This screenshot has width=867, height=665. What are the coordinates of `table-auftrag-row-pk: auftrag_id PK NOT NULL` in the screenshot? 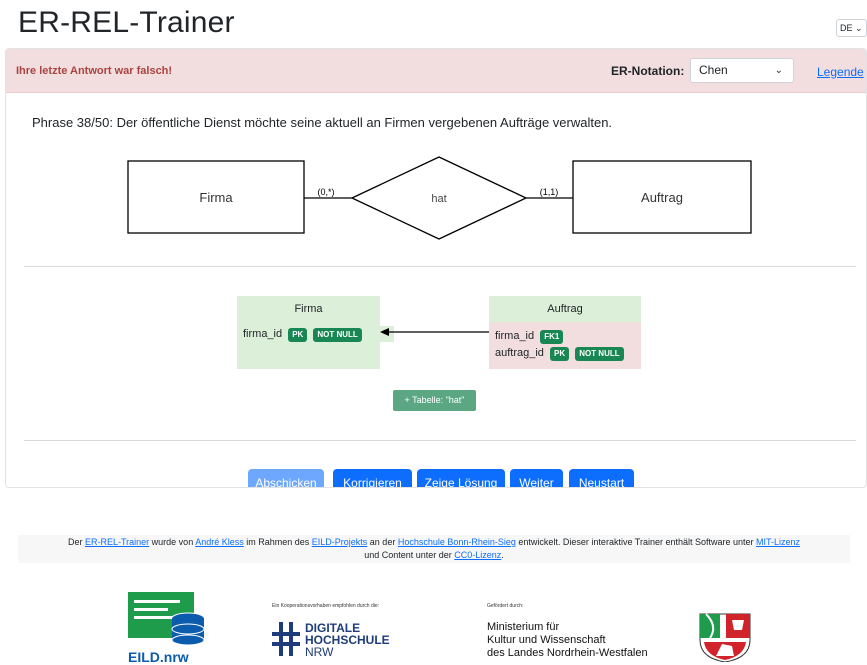 It's located at (568, 353).